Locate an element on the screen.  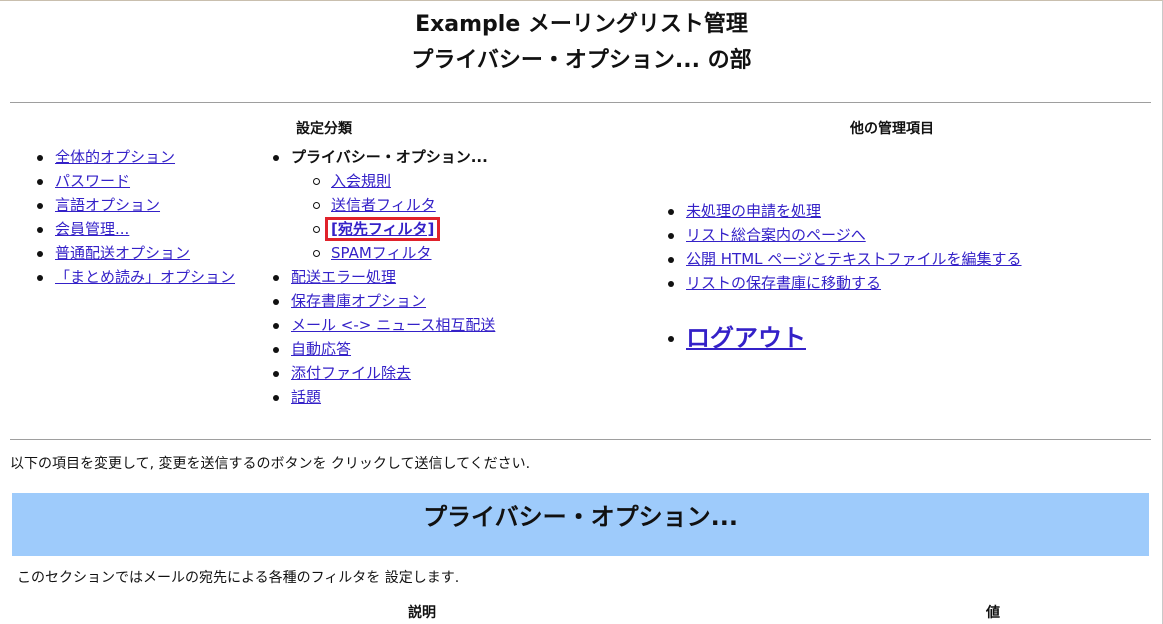
link-recipient-filters: [宛先フィルタ] is located at coordinates (382, 229).